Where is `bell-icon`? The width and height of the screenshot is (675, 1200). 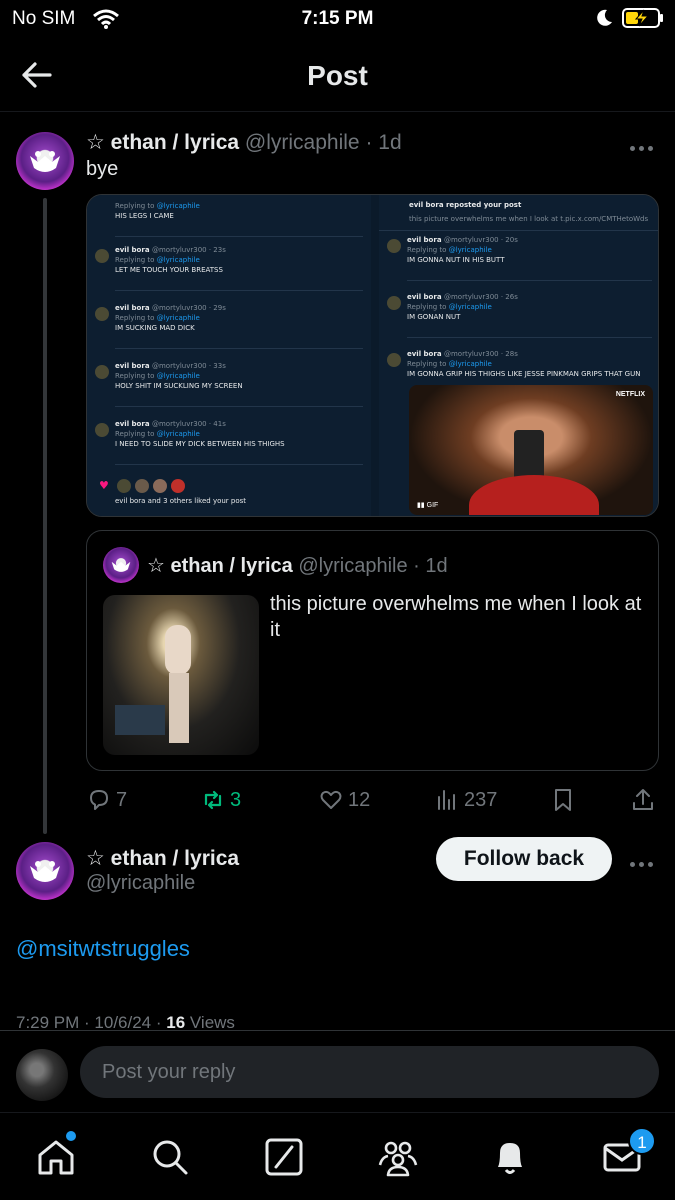 bell-icon is located at coordinates (510, 1158).